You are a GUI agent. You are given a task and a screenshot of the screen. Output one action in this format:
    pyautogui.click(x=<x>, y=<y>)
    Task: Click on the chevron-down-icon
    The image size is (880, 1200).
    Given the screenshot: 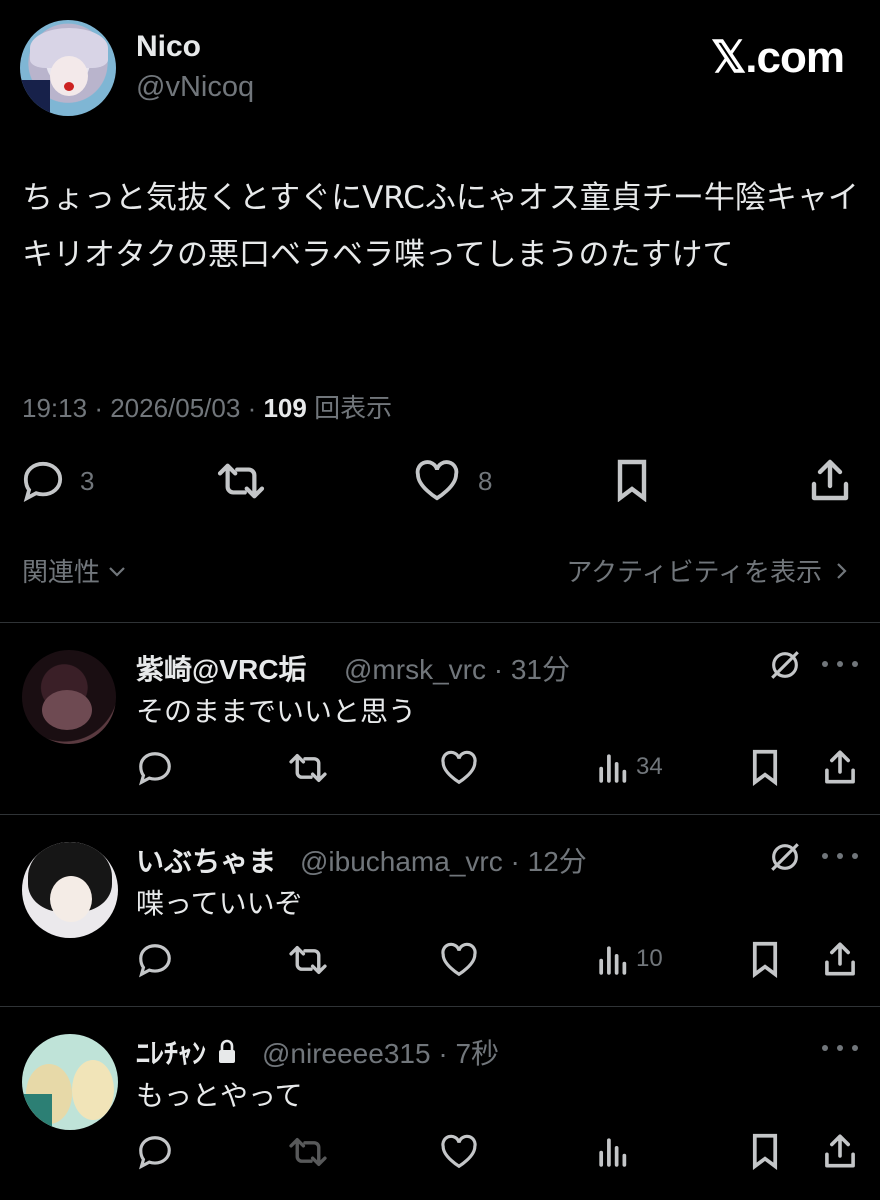 What is the action you would take?
    pyautogui.click(x=117, y=571)
    